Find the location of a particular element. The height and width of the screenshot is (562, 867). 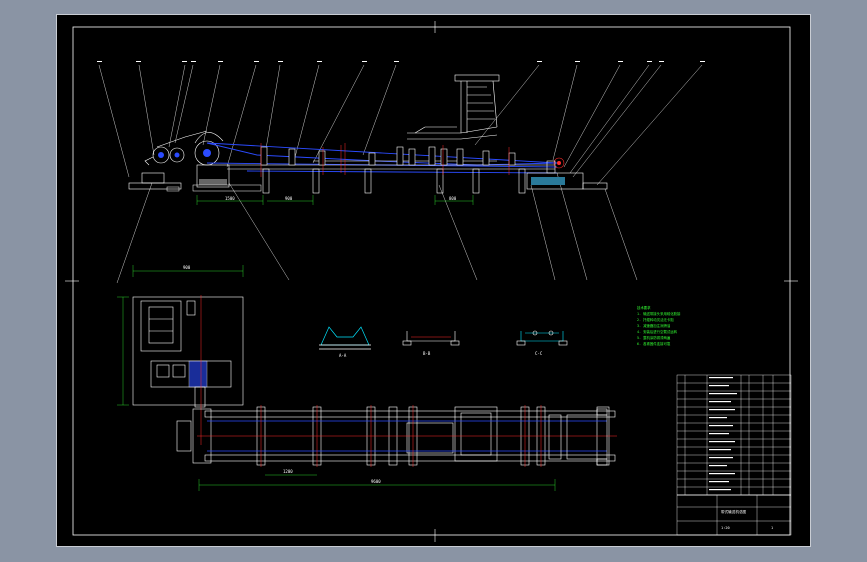

note-1: 1. 输送带接头采用硫化胶接 is located at coordinates (659, 313).